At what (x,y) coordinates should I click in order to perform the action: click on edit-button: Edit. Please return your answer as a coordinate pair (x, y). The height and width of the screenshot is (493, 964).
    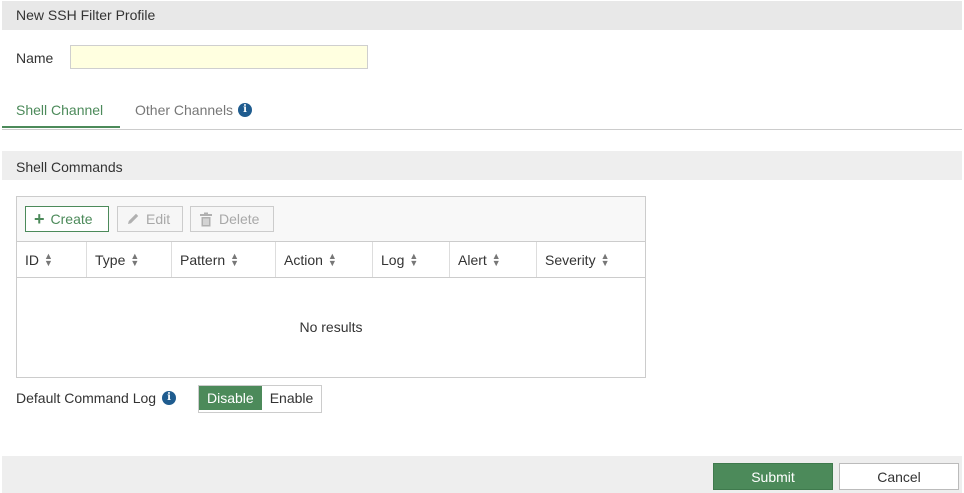
    Looking at the image, I should click on (150, 219).